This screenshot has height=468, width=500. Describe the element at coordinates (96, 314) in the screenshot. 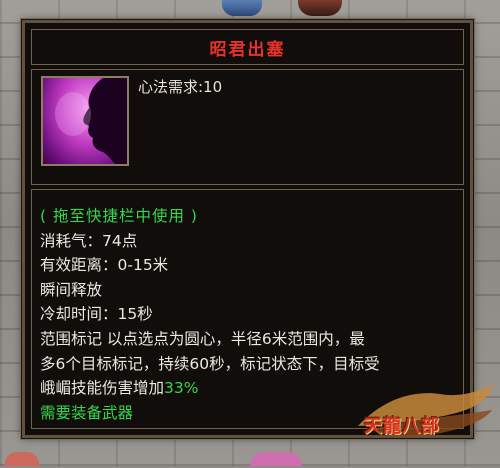

I see `stat-line: 冷却时间：15秒` at that location.